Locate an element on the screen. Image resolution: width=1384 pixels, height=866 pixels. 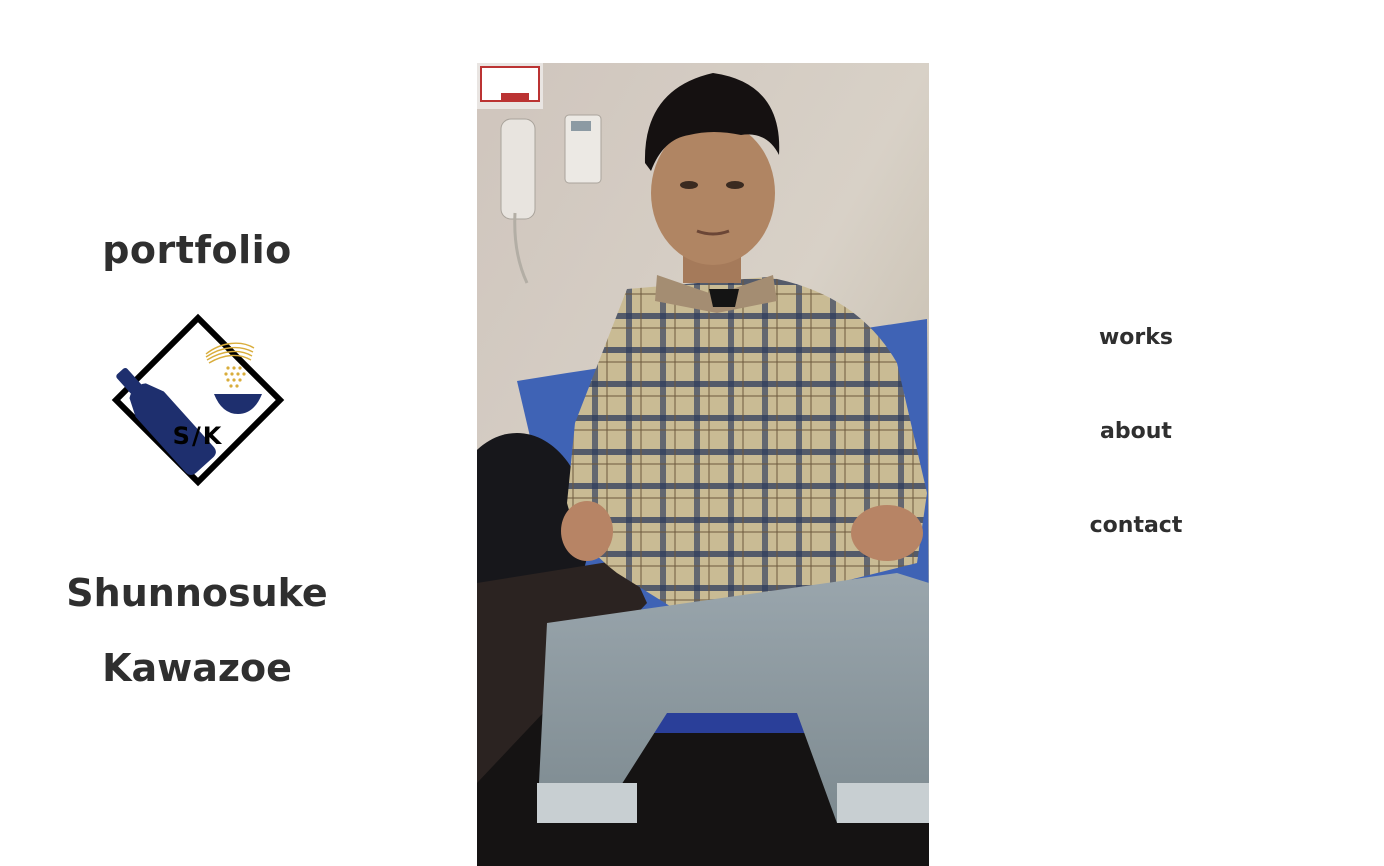
main-nav: works about contact is located at coordinates (1136, 451).